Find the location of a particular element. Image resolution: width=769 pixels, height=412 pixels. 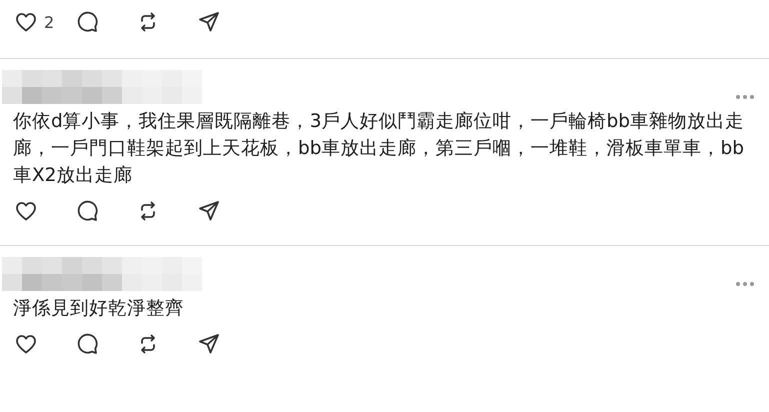

comment-text: 淨係見到好乾淨整齊 is located at coordinates (99, 309).